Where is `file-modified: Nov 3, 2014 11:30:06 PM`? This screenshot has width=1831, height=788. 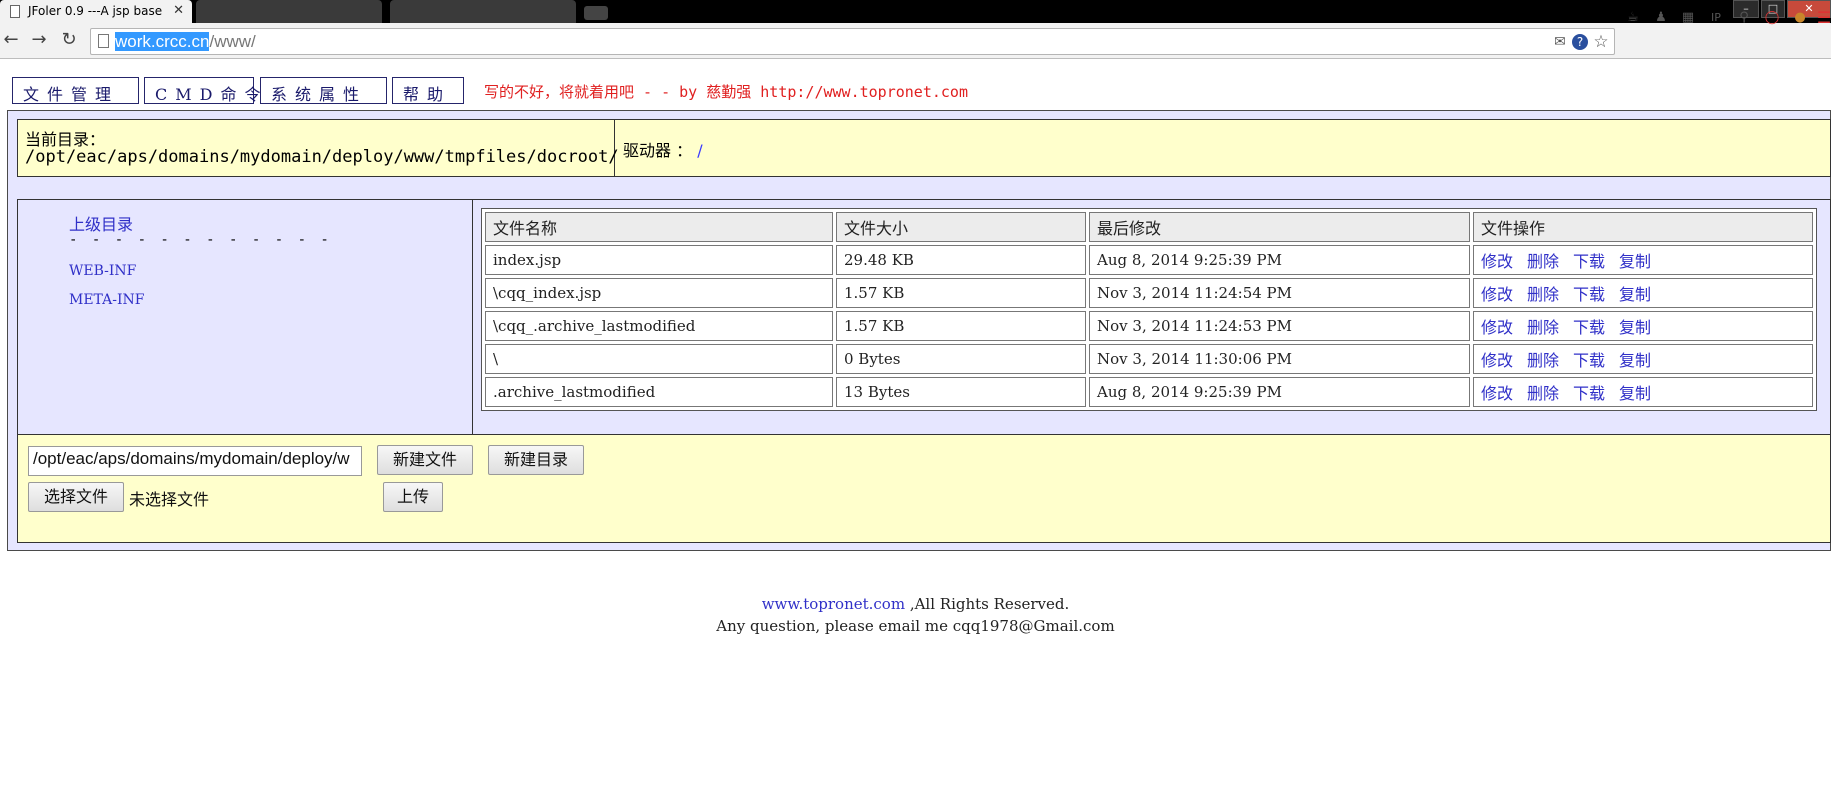 file-modified: Nov 3, 2014 11:30:06 PM is located at coordinates (1279, 359).